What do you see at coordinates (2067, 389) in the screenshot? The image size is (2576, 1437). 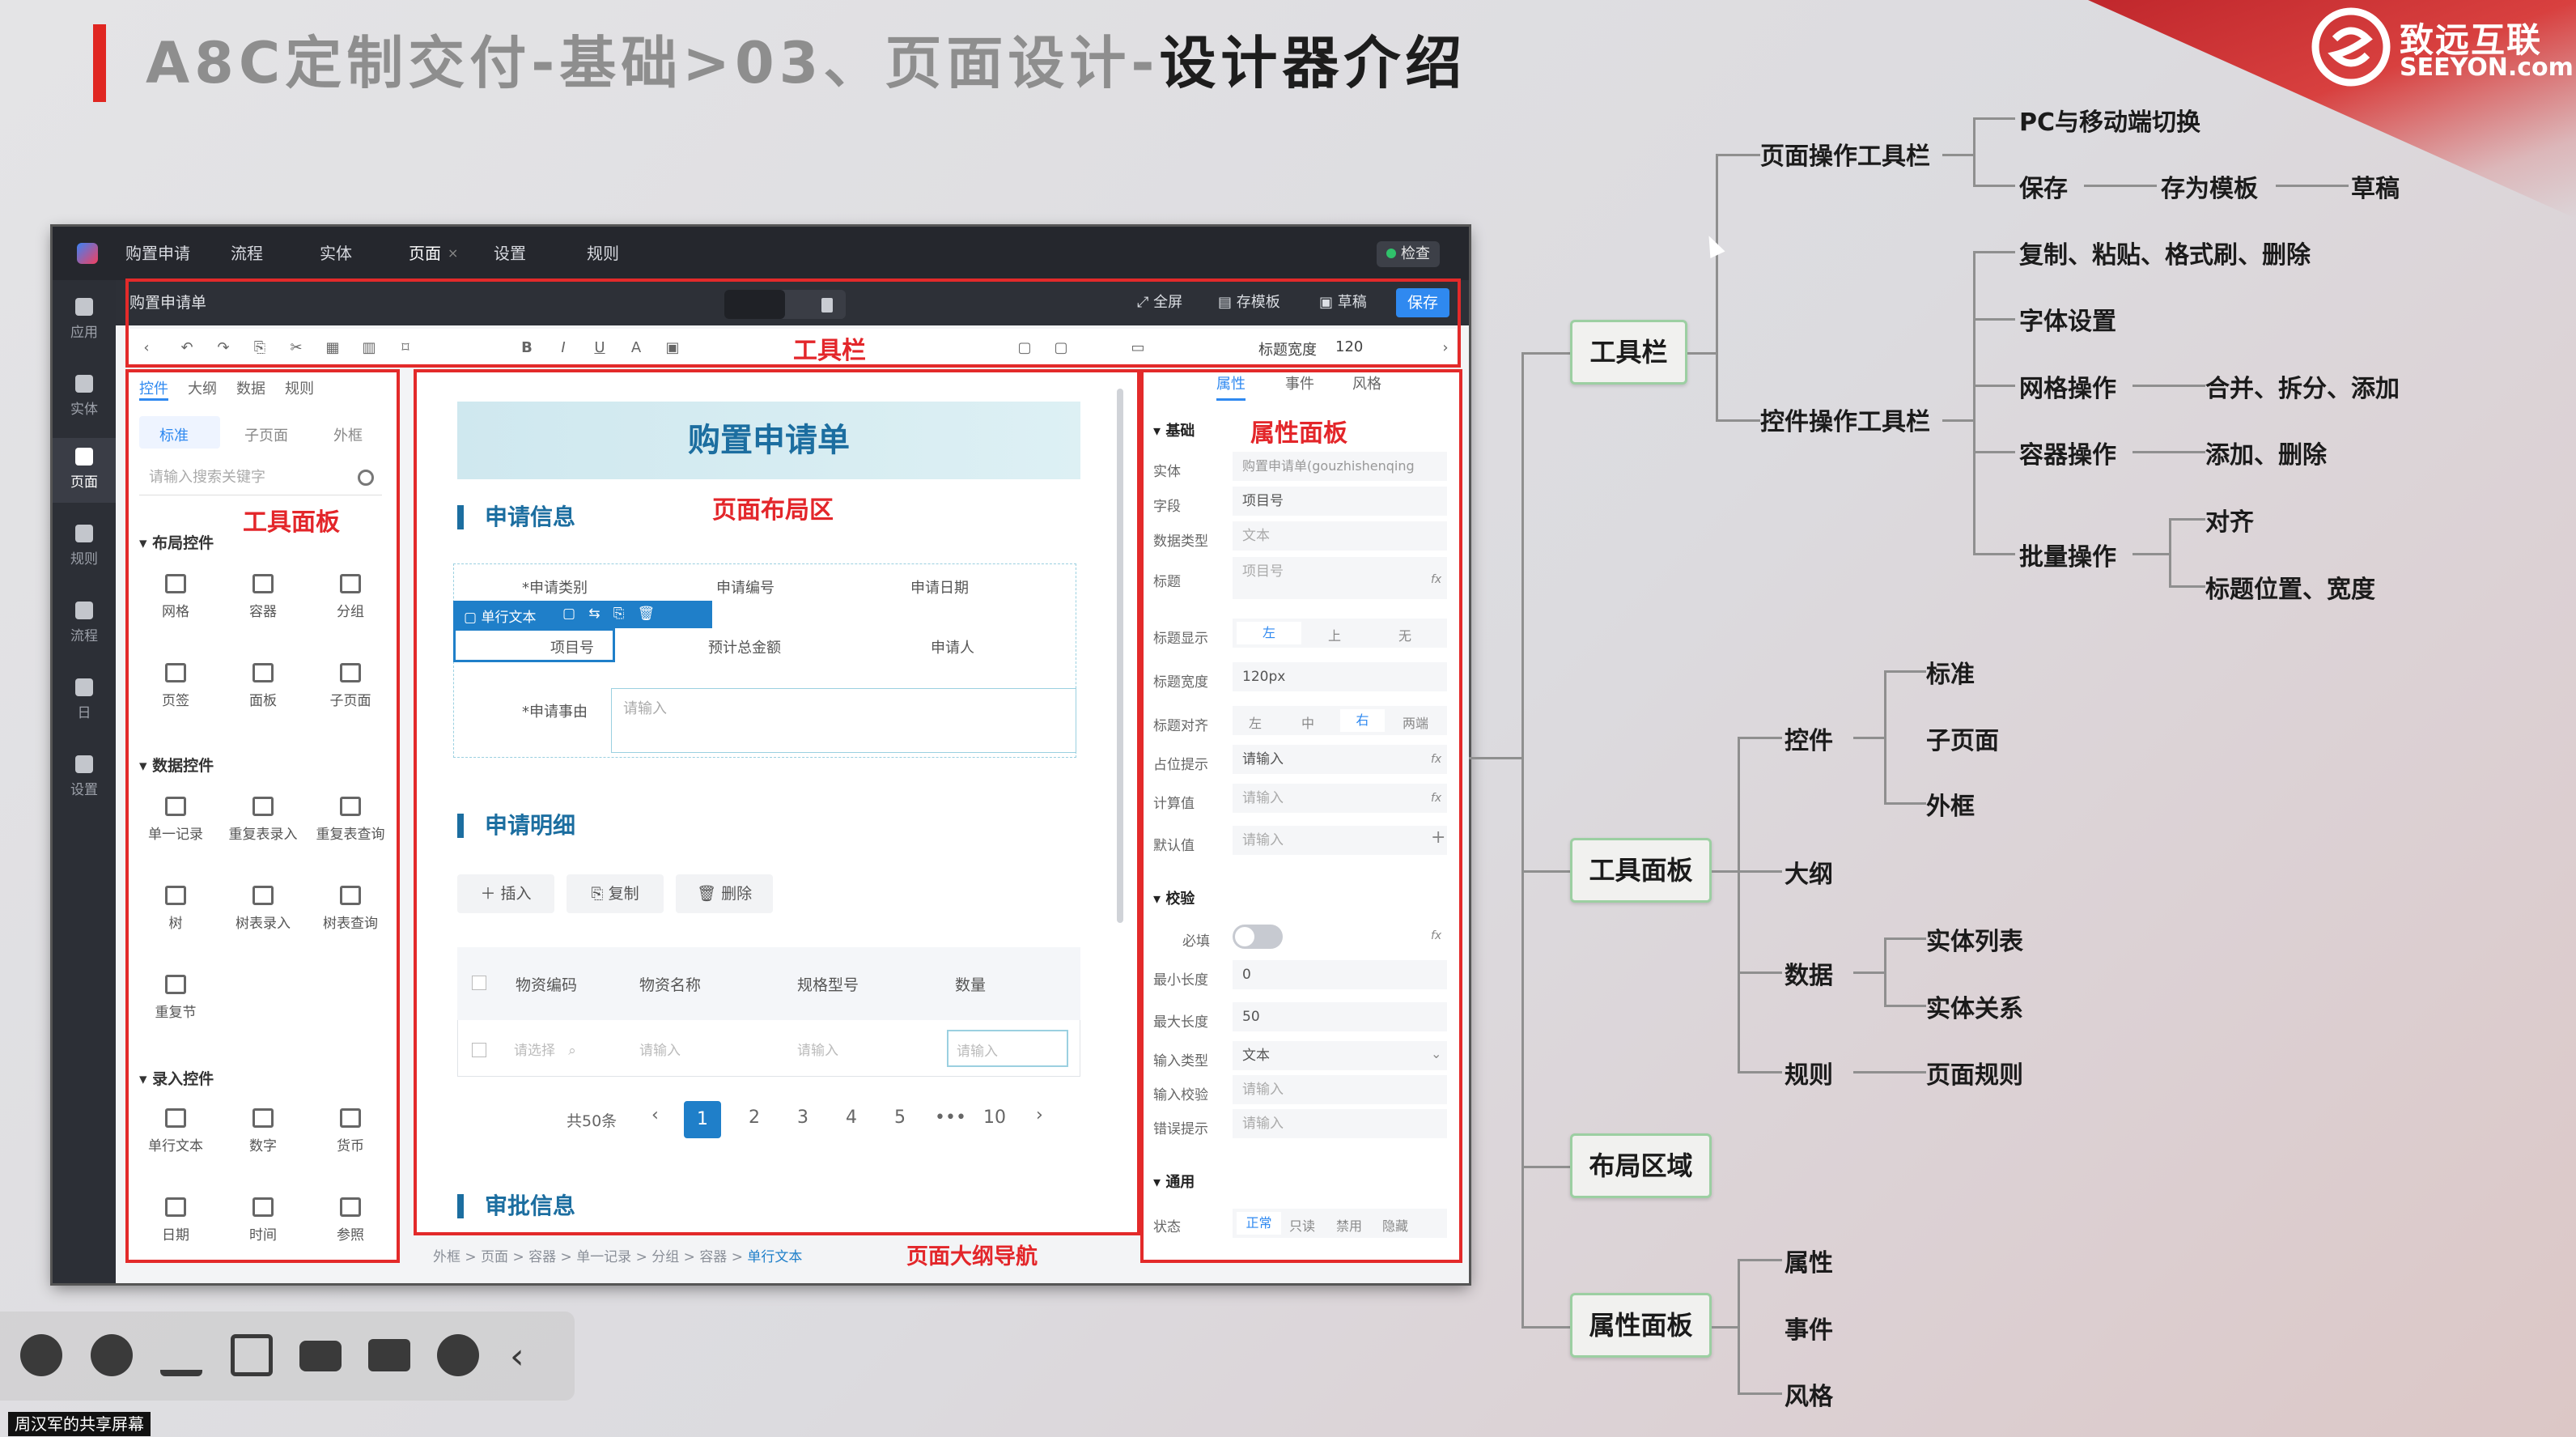 I see `node-grid-ops: 网格操作` at bounding box center [2067, 389].